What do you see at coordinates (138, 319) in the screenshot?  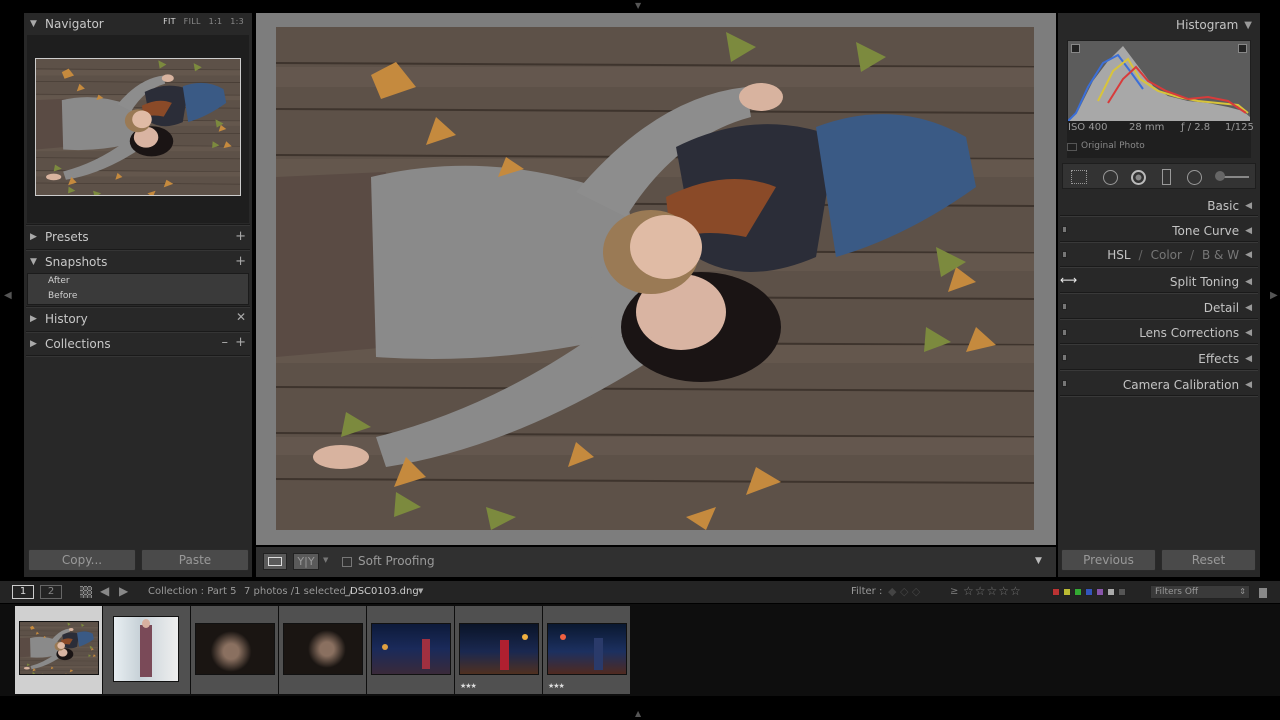 I see `history-header: ▶ History` at bounding box center [138, 319].